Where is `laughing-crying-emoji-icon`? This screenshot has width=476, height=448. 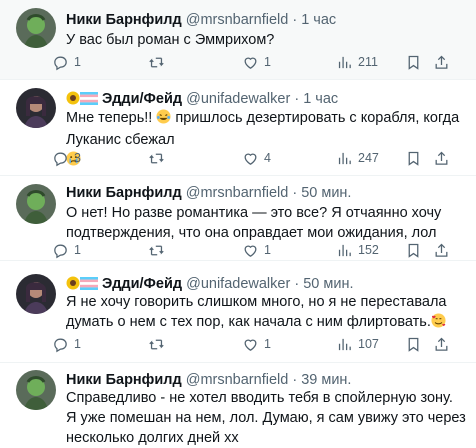 laughing-crying-emoji-icon is located at coordinates (163, 119).